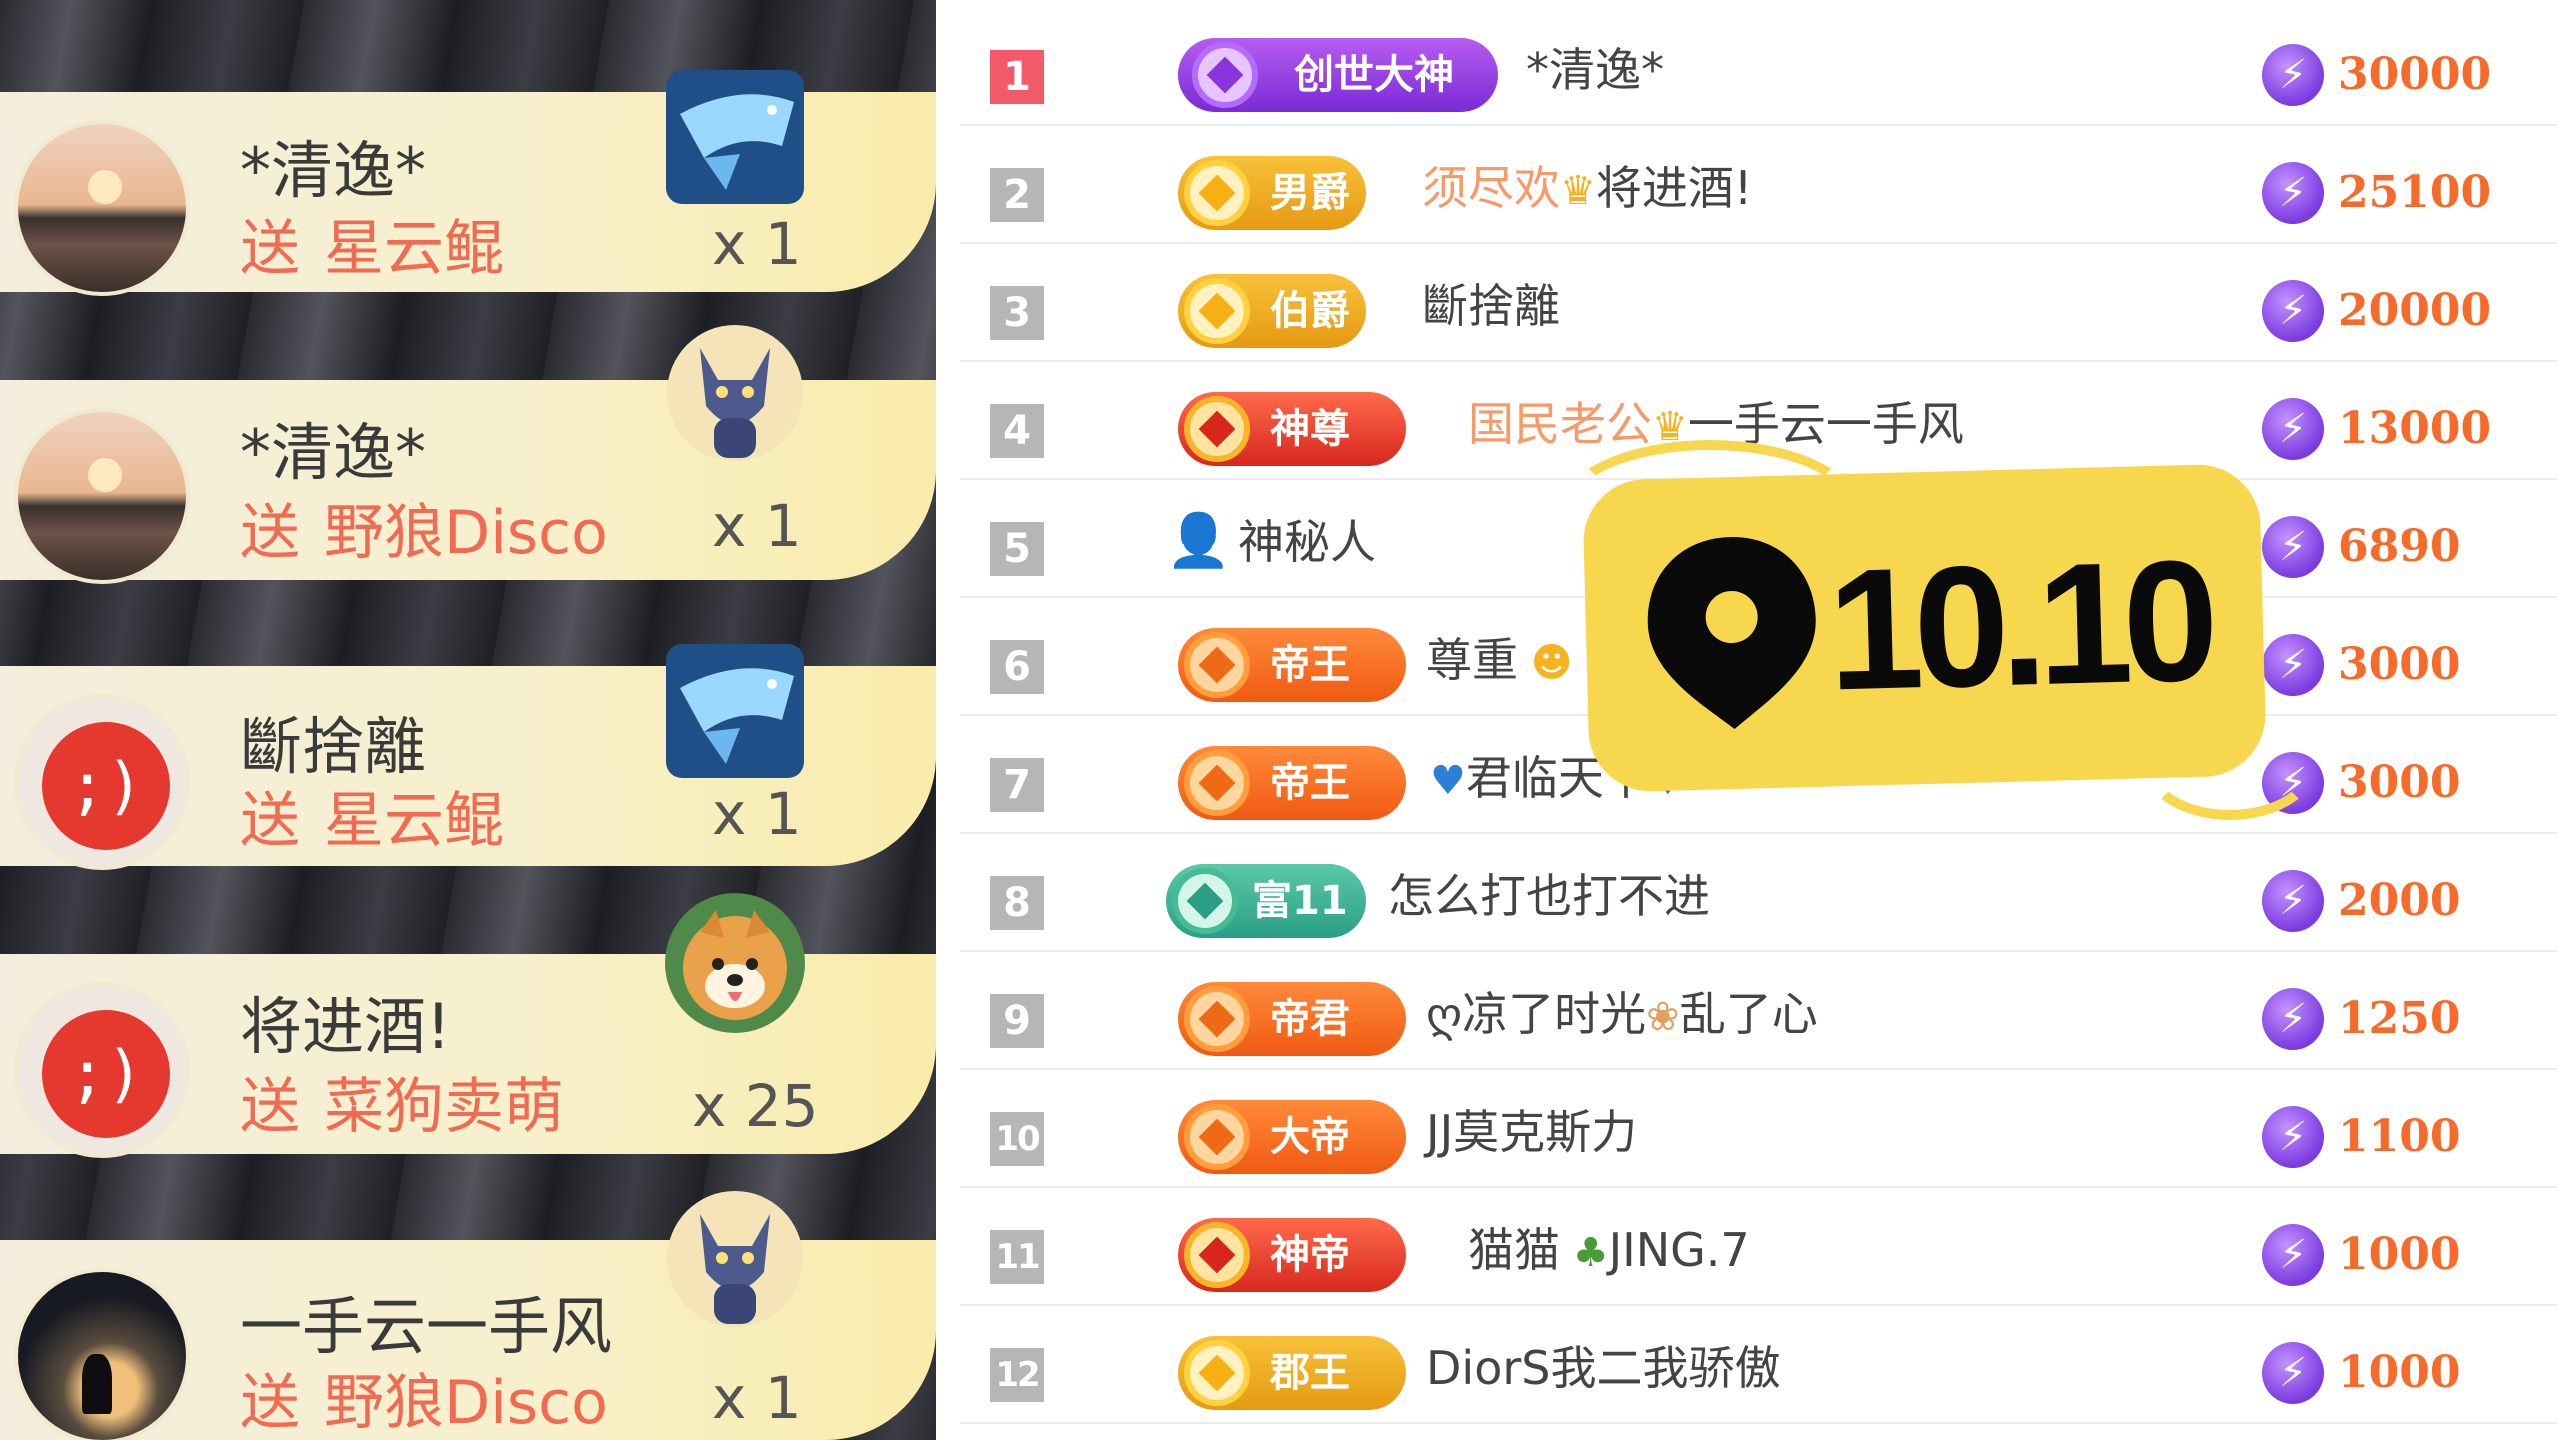 This screenshot has width=2557, height=1440. I want to click on score-value: 2000, so click(2399, 900).